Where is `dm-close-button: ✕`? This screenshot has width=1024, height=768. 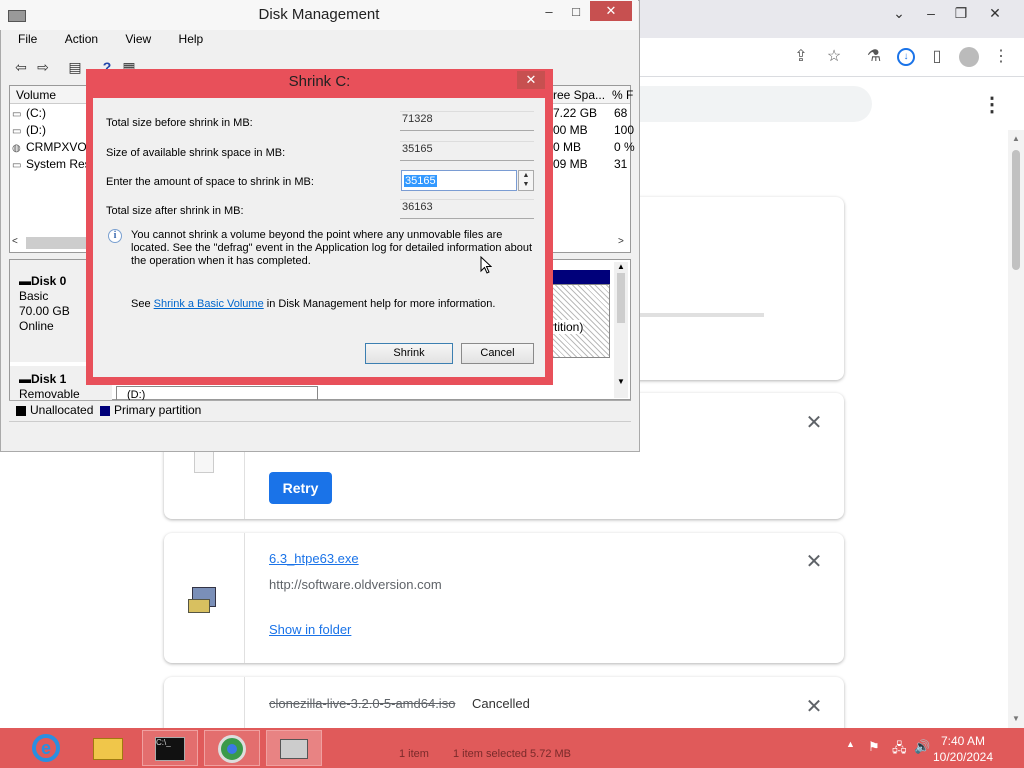 dm-close-button: ✕ is located at coordinates (611, 11).